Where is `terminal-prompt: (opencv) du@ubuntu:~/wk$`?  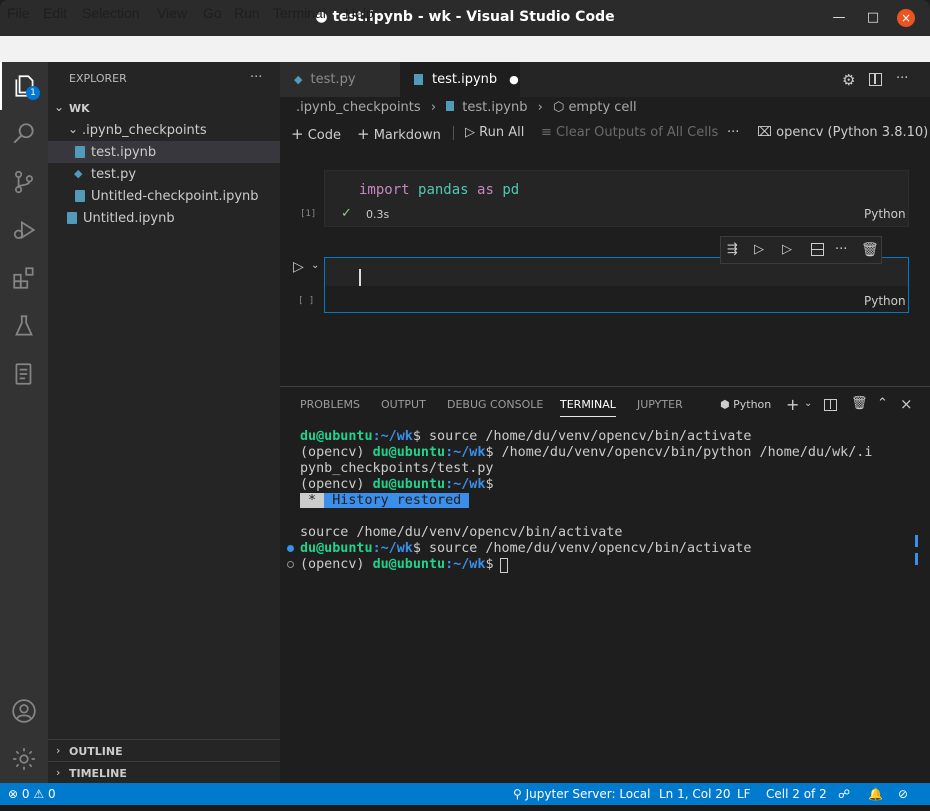 terminal-prompt: (opencv) du@ubuntu:~/wk$ is located at coordinates (401, 565).